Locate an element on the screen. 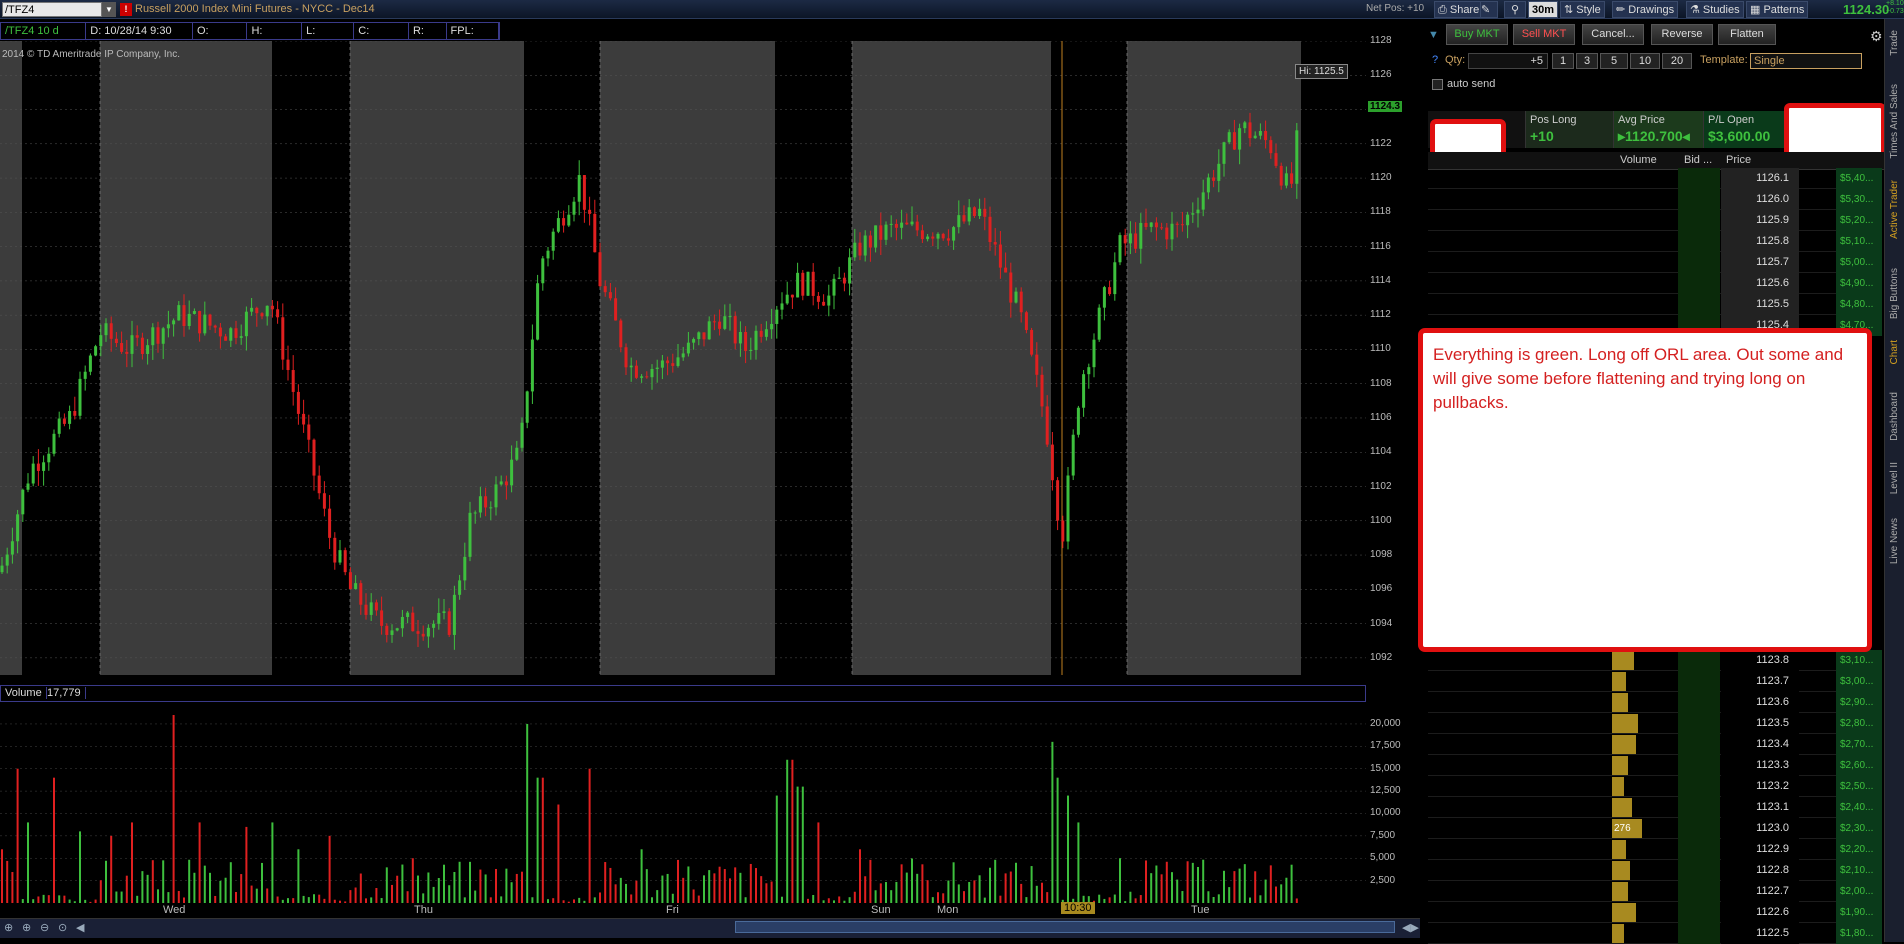 This screenshot has width=1904, height=944. tab-trade: Trade is located at coordinates (1894, 43).